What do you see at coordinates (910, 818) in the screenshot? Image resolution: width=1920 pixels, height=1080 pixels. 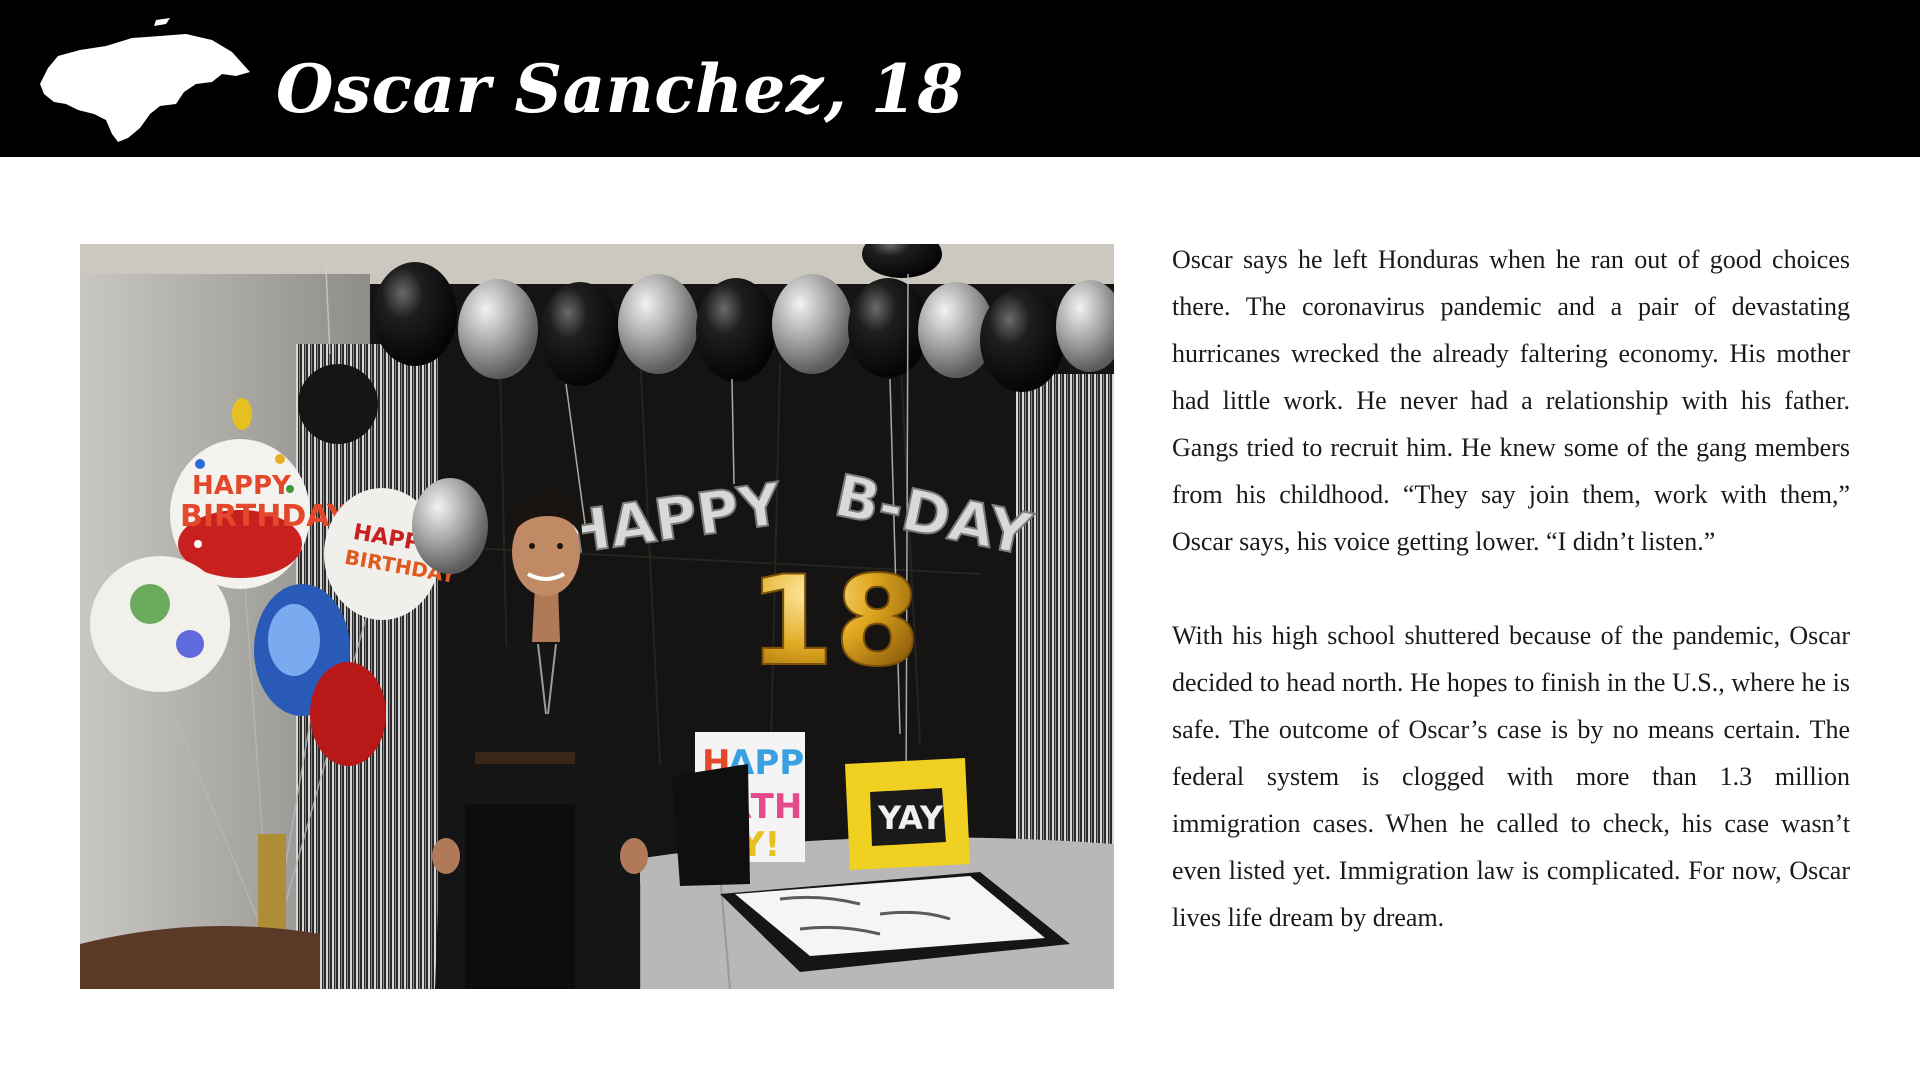 I see `yay-bag-text: YAY` at bounding box center [910, 818].